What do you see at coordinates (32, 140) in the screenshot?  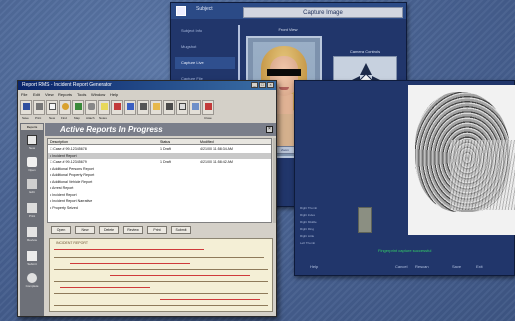 I see `new-report-icon` at bounding box center [32, 140].